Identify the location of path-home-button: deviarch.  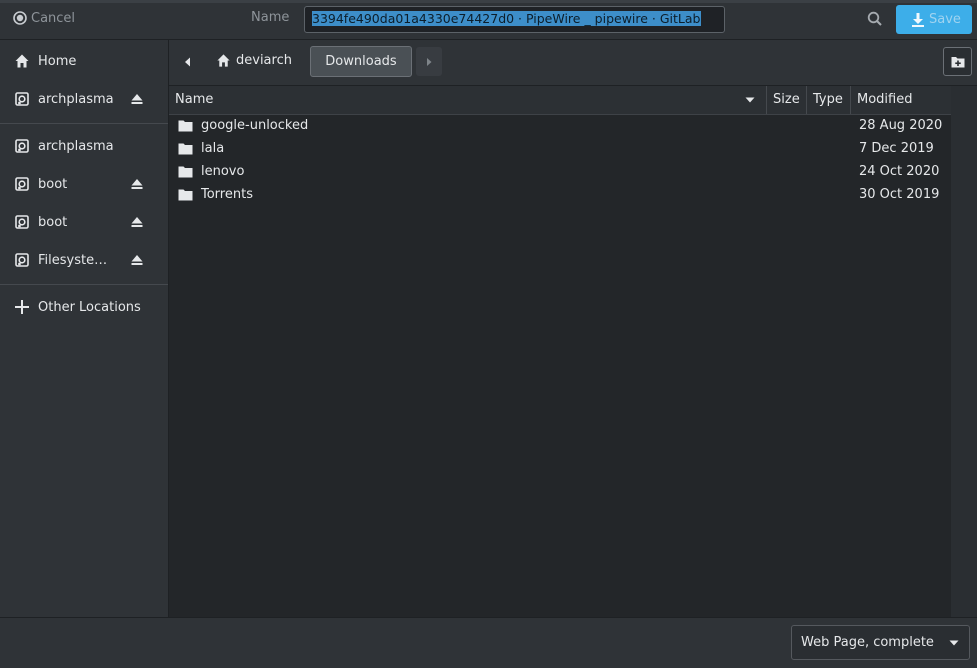
(254, 60).